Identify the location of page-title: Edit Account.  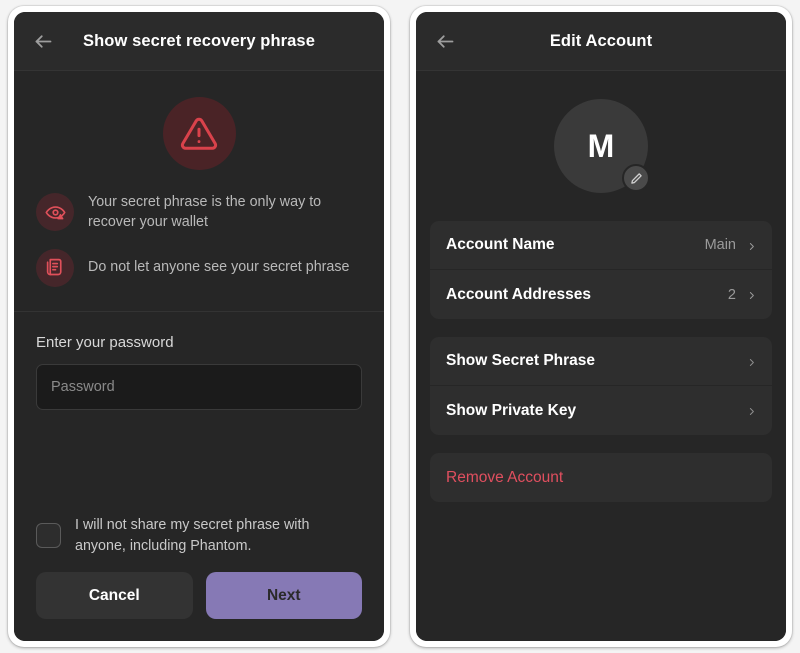
(601, 40).